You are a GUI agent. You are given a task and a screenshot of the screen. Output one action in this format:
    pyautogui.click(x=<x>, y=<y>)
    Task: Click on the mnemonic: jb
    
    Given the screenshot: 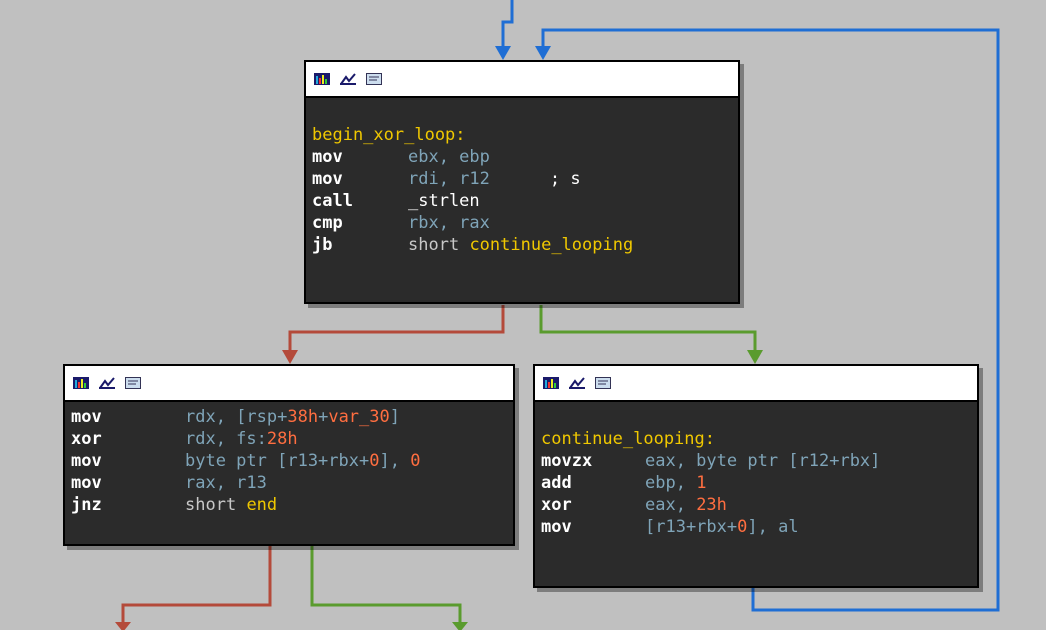 What is the action you would take?
    pyautogui.click(x=322, y=245)
    